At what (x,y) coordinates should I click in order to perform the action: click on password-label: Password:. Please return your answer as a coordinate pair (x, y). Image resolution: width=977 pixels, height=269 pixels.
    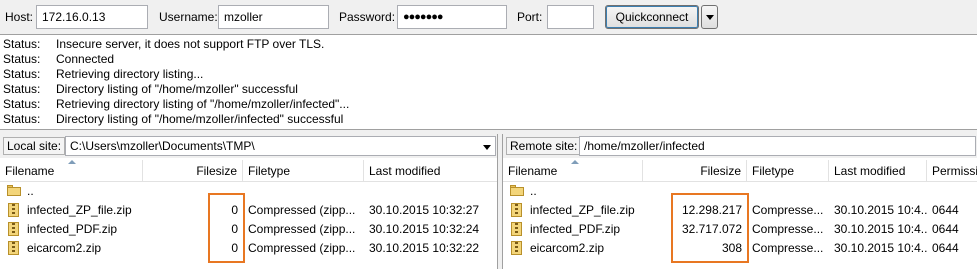
    Looking at the image, I should click on (367, 17).